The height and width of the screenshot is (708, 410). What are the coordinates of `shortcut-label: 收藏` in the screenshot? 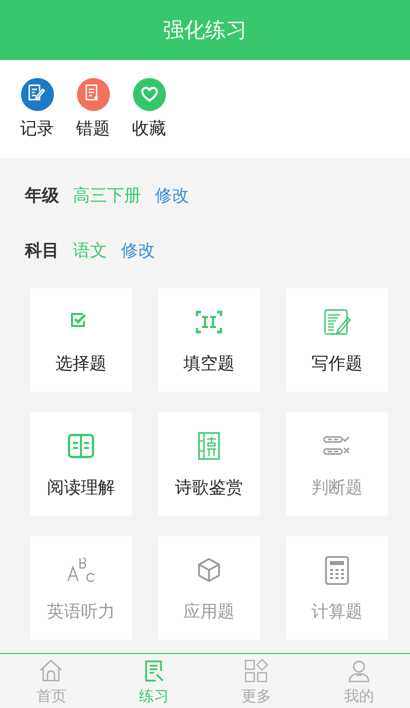 It's located at (149, 128).